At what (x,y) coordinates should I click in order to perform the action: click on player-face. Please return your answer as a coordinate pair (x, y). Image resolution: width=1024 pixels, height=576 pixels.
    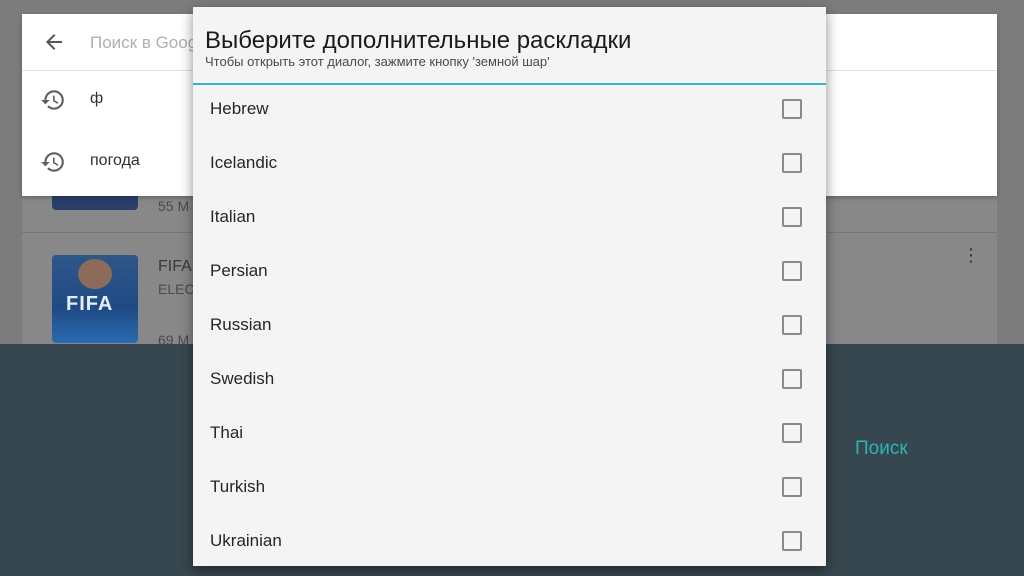
    Looking at the image, I should click on (95, 274).